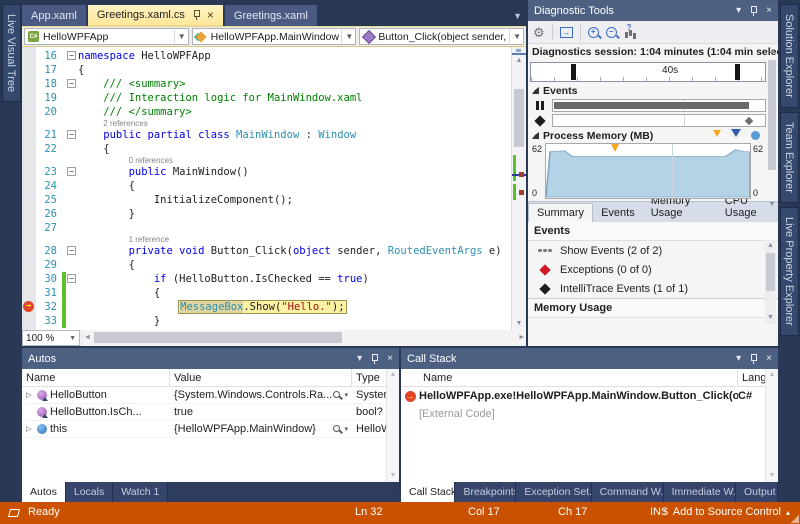 This screenshot has height=524, width=800. Describe the element at coordinates (653, 135) in the screenshot. I see `process-memory-header: Process Memory (MB)` at that location.